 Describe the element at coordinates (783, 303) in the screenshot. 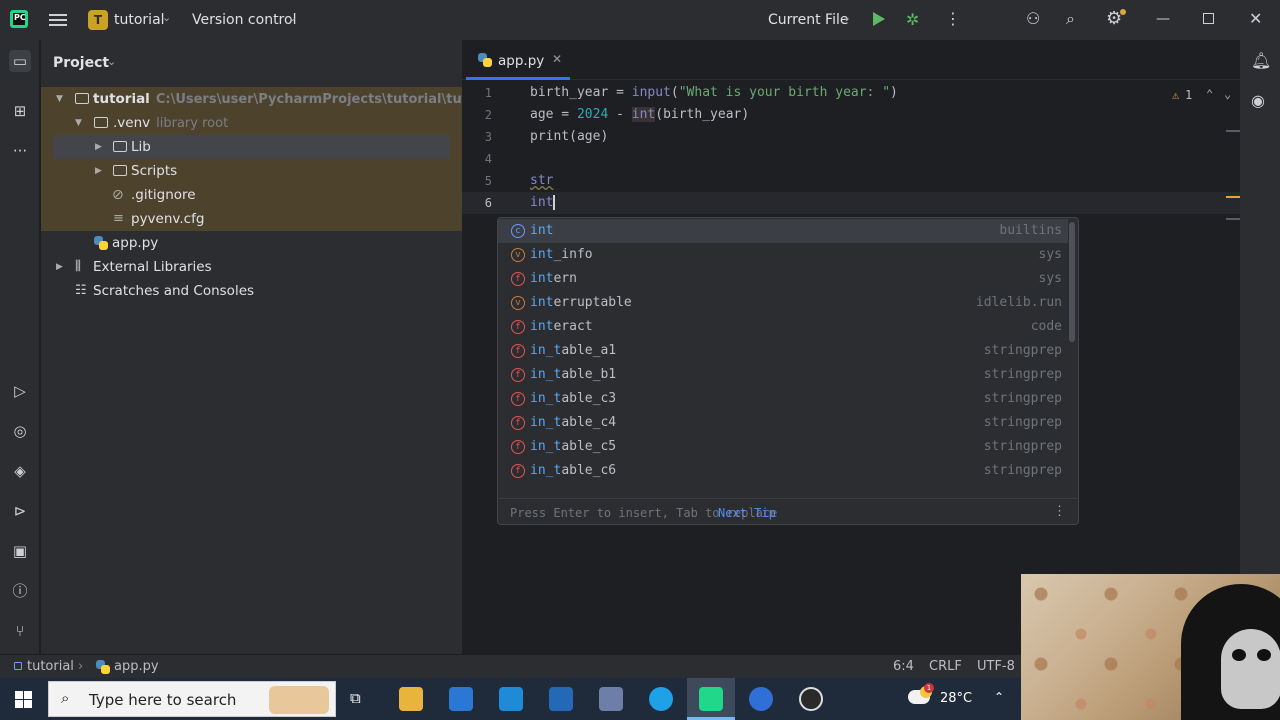

I see `completion-item: v interruptable idlelib.run` at that location.